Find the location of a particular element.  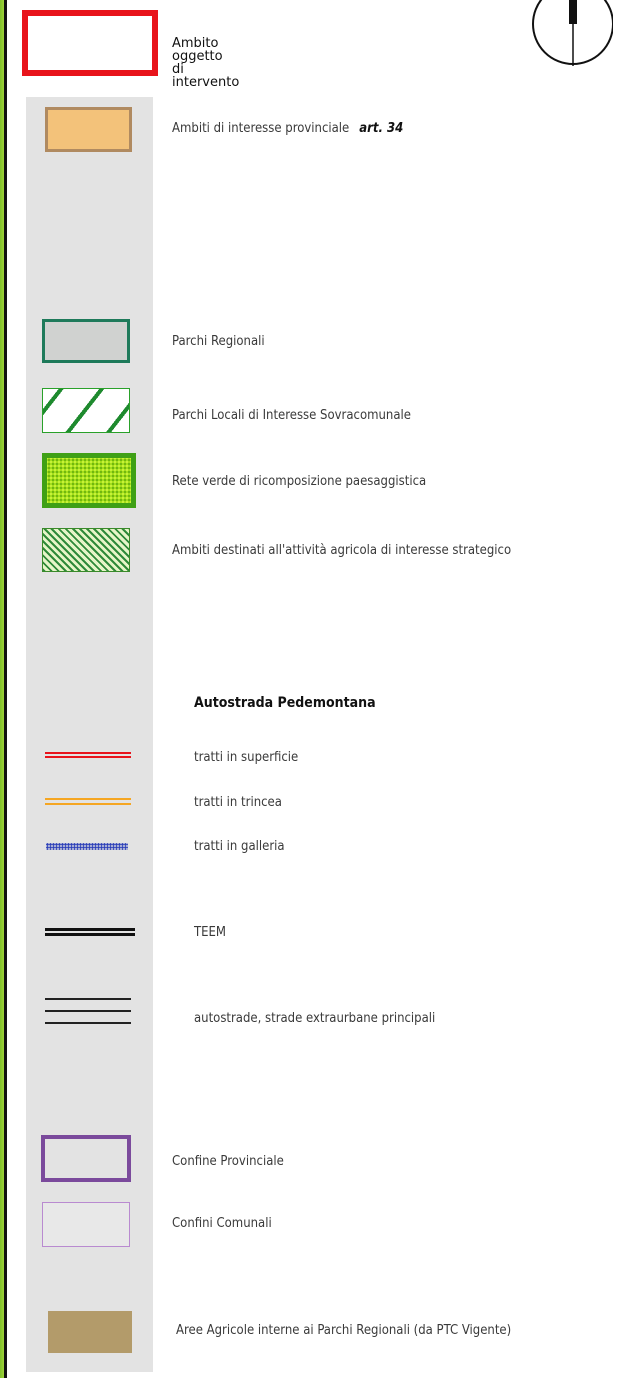

autostrade-line-symbol is located at coordinates (88, 1013).